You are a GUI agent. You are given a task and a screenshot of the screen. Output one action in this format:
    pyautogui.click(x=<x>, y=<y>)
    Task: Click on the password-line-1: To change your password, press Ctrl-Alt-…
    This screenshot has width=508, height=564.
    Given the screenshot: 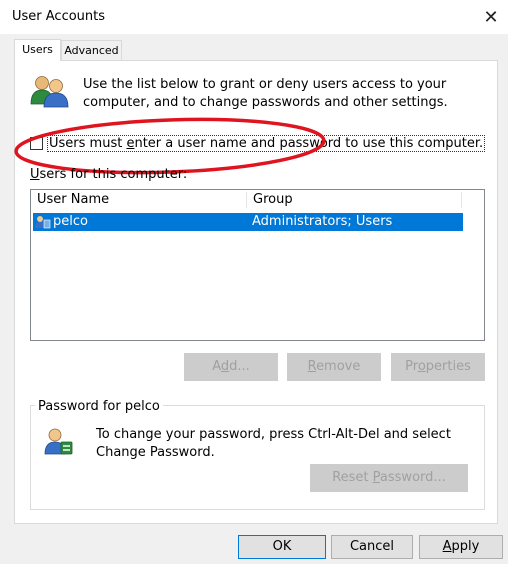 What is the action you would take?
    pyautogui.click(x=273, y=434)
    